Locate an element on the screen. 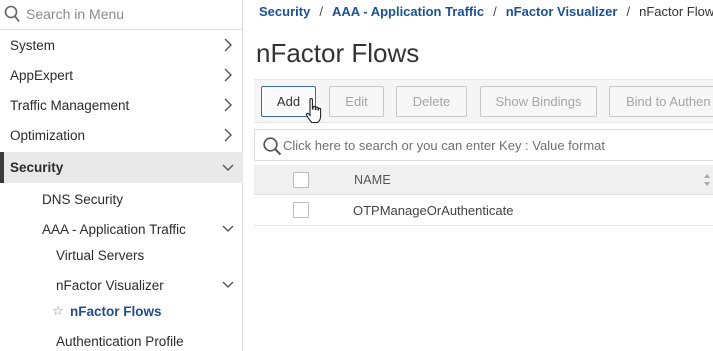 The image size is (713, 351). sidebar-item-label: Authentication Profile is located at coordinates (120, 341).